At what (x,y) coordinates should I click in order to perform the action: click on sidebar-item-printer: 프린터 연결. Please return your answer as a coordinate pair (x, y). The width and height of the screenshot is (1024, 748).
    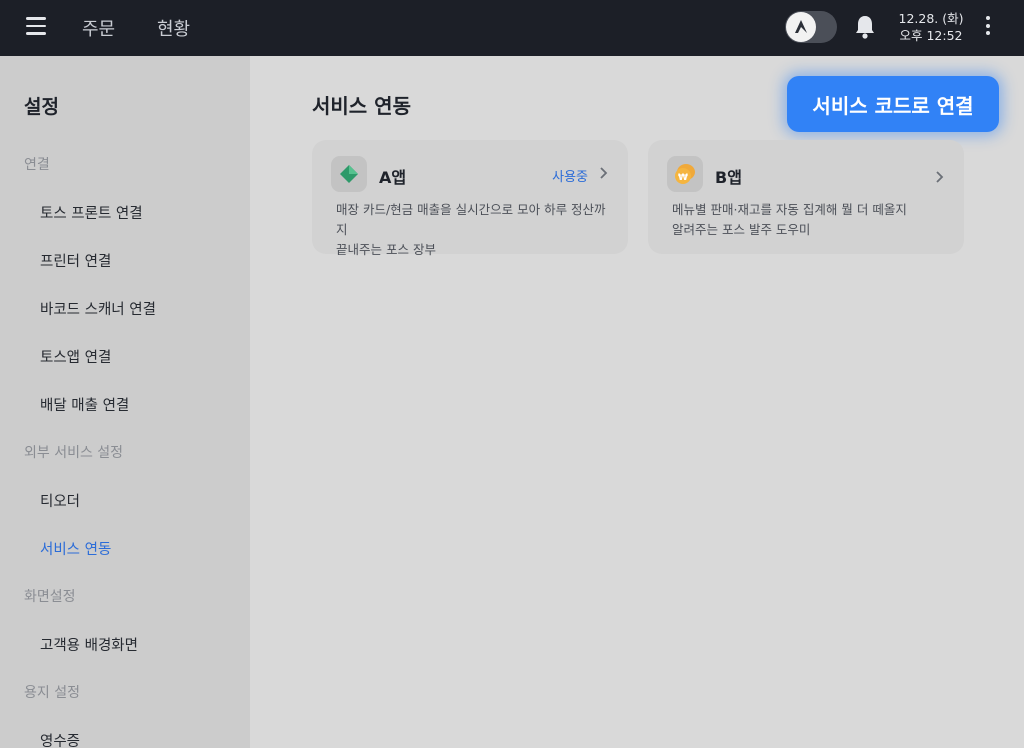
    Looking at the image, I should click on (75, 260).